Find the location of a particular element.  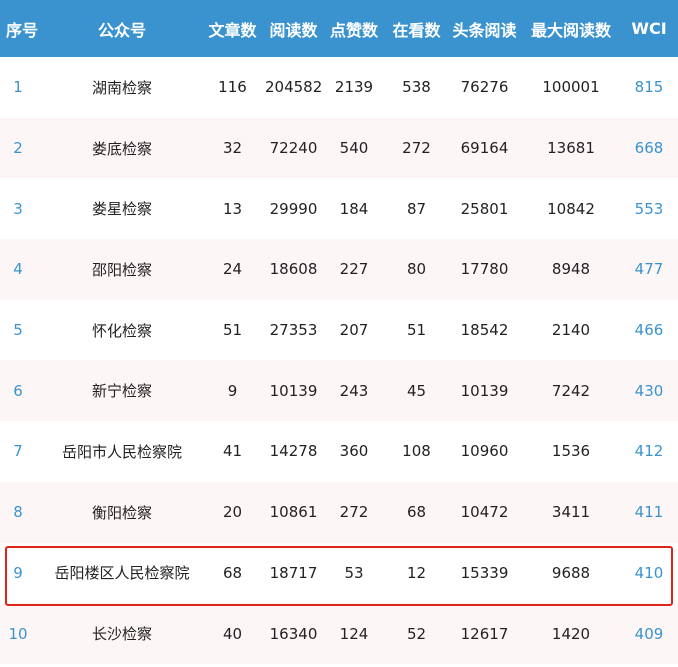

account-name-cell: 怀化检察 is located at coordinates (121, 330).